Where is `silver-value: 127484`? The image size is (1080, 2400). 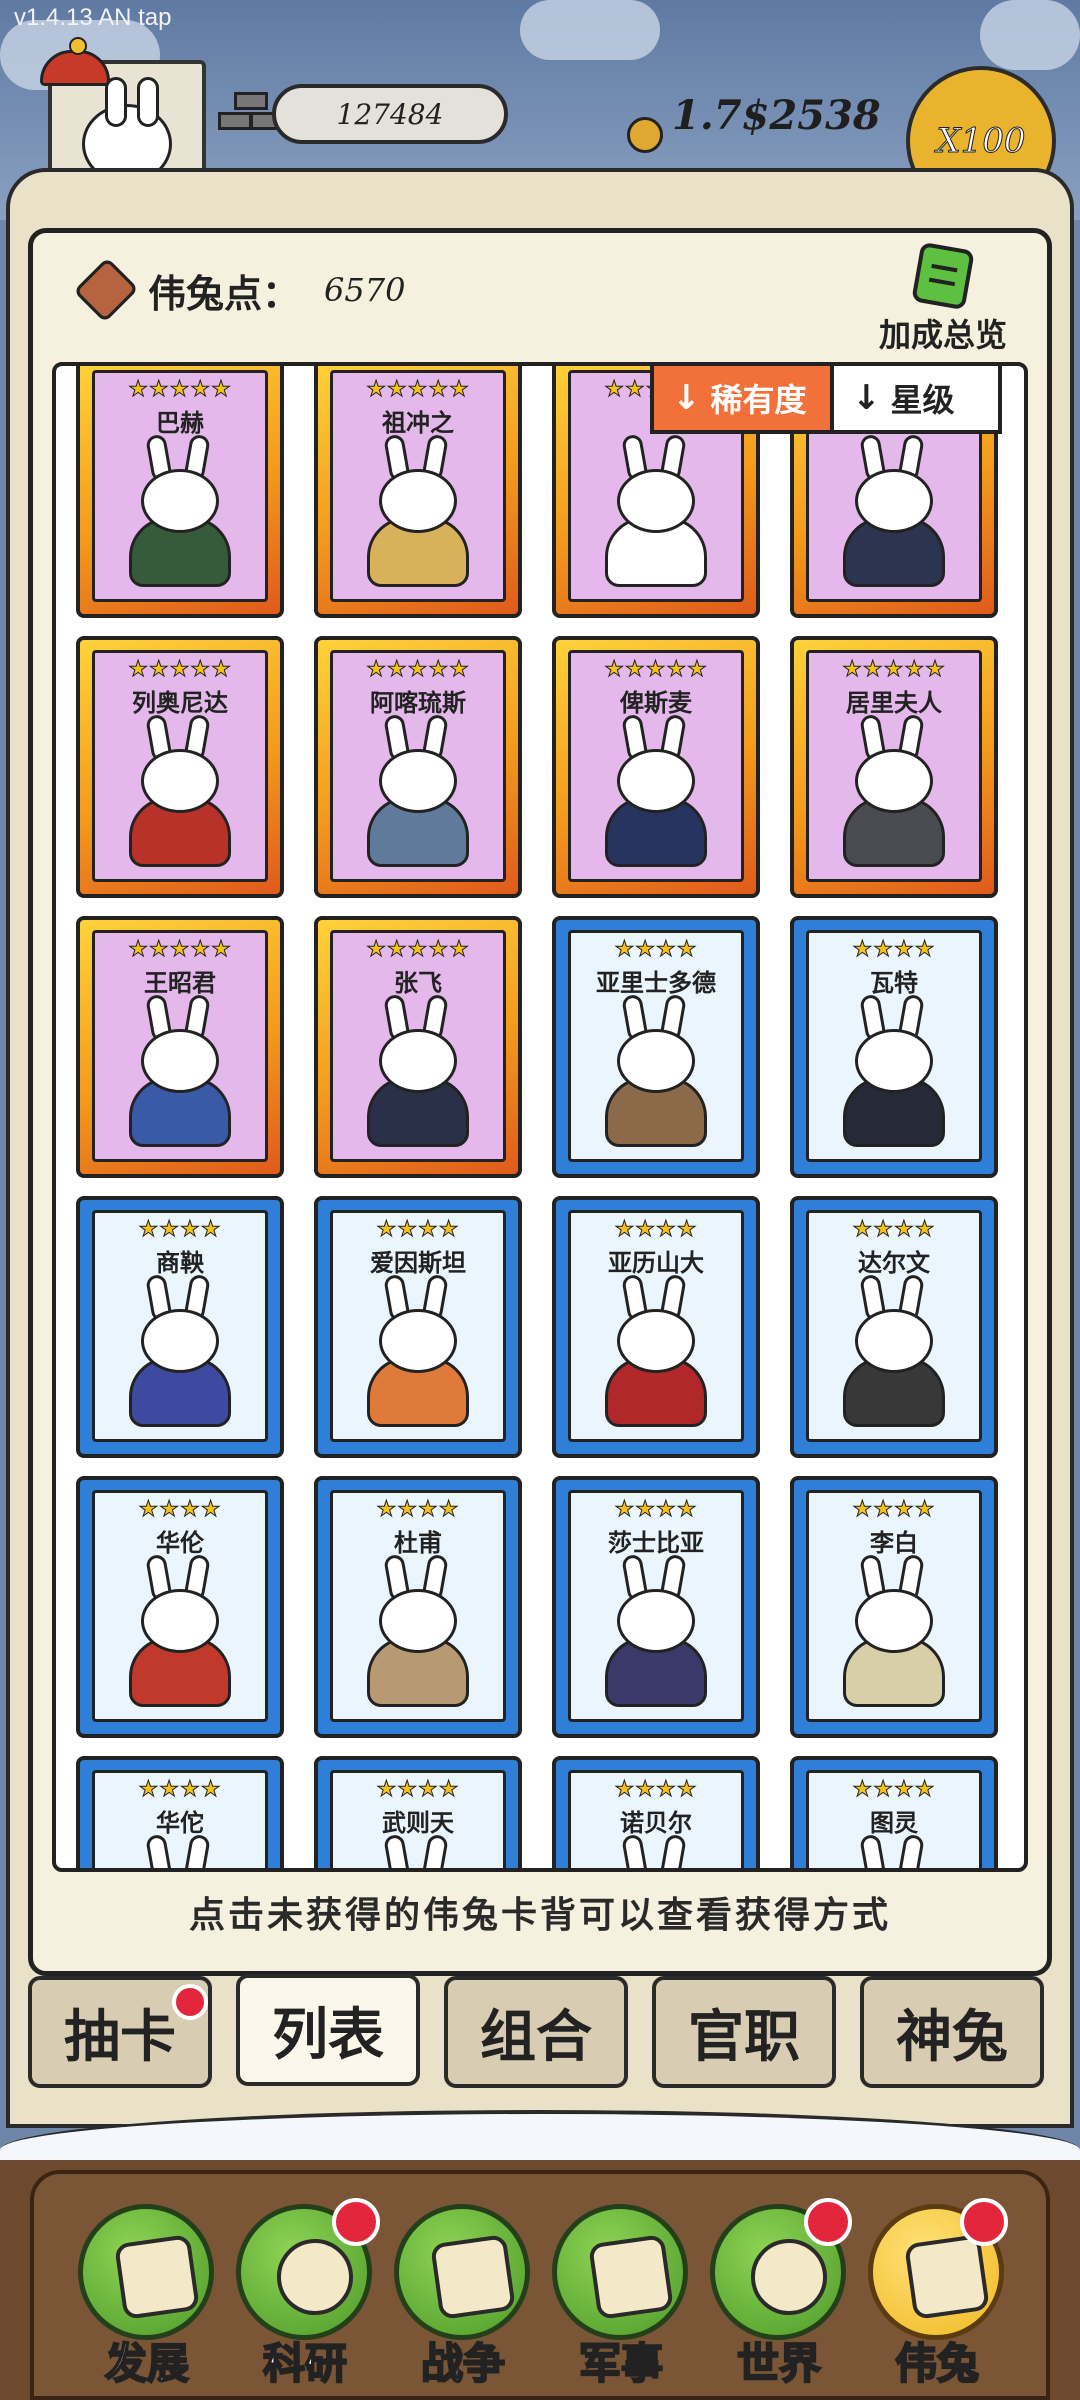
silver-value: 127484 is located at coordinates (390, 114).